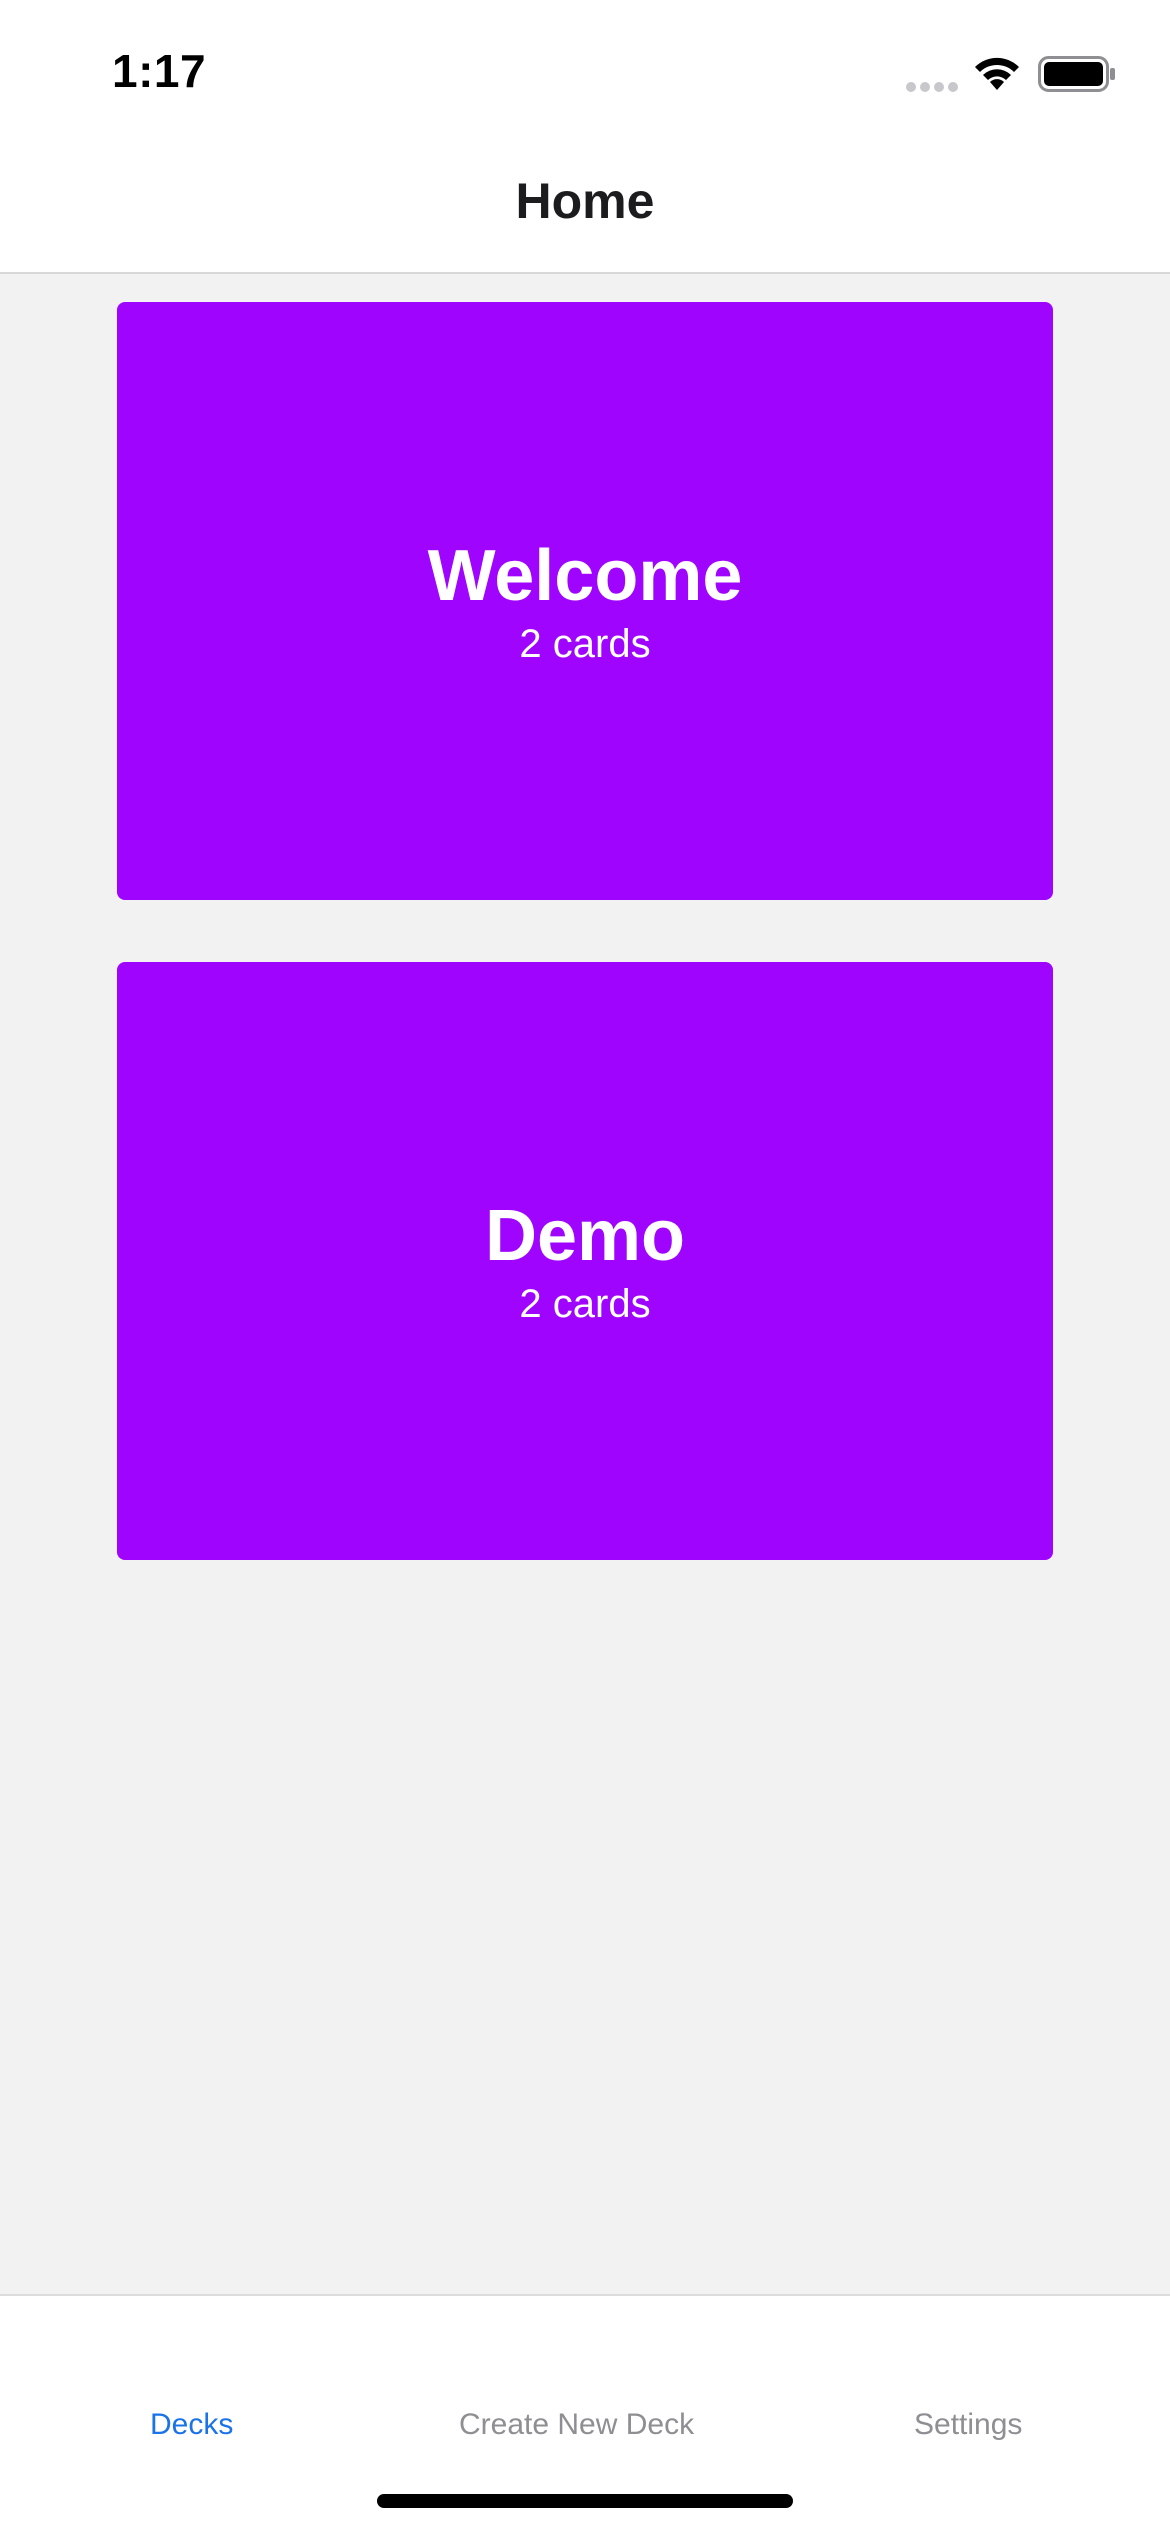 This screenshot has width=1170, height=2532. What do you see at coordinates (585, 1236) in the screenshot?
I see `deck-title: Demo` at bounding box center [585, 1236].